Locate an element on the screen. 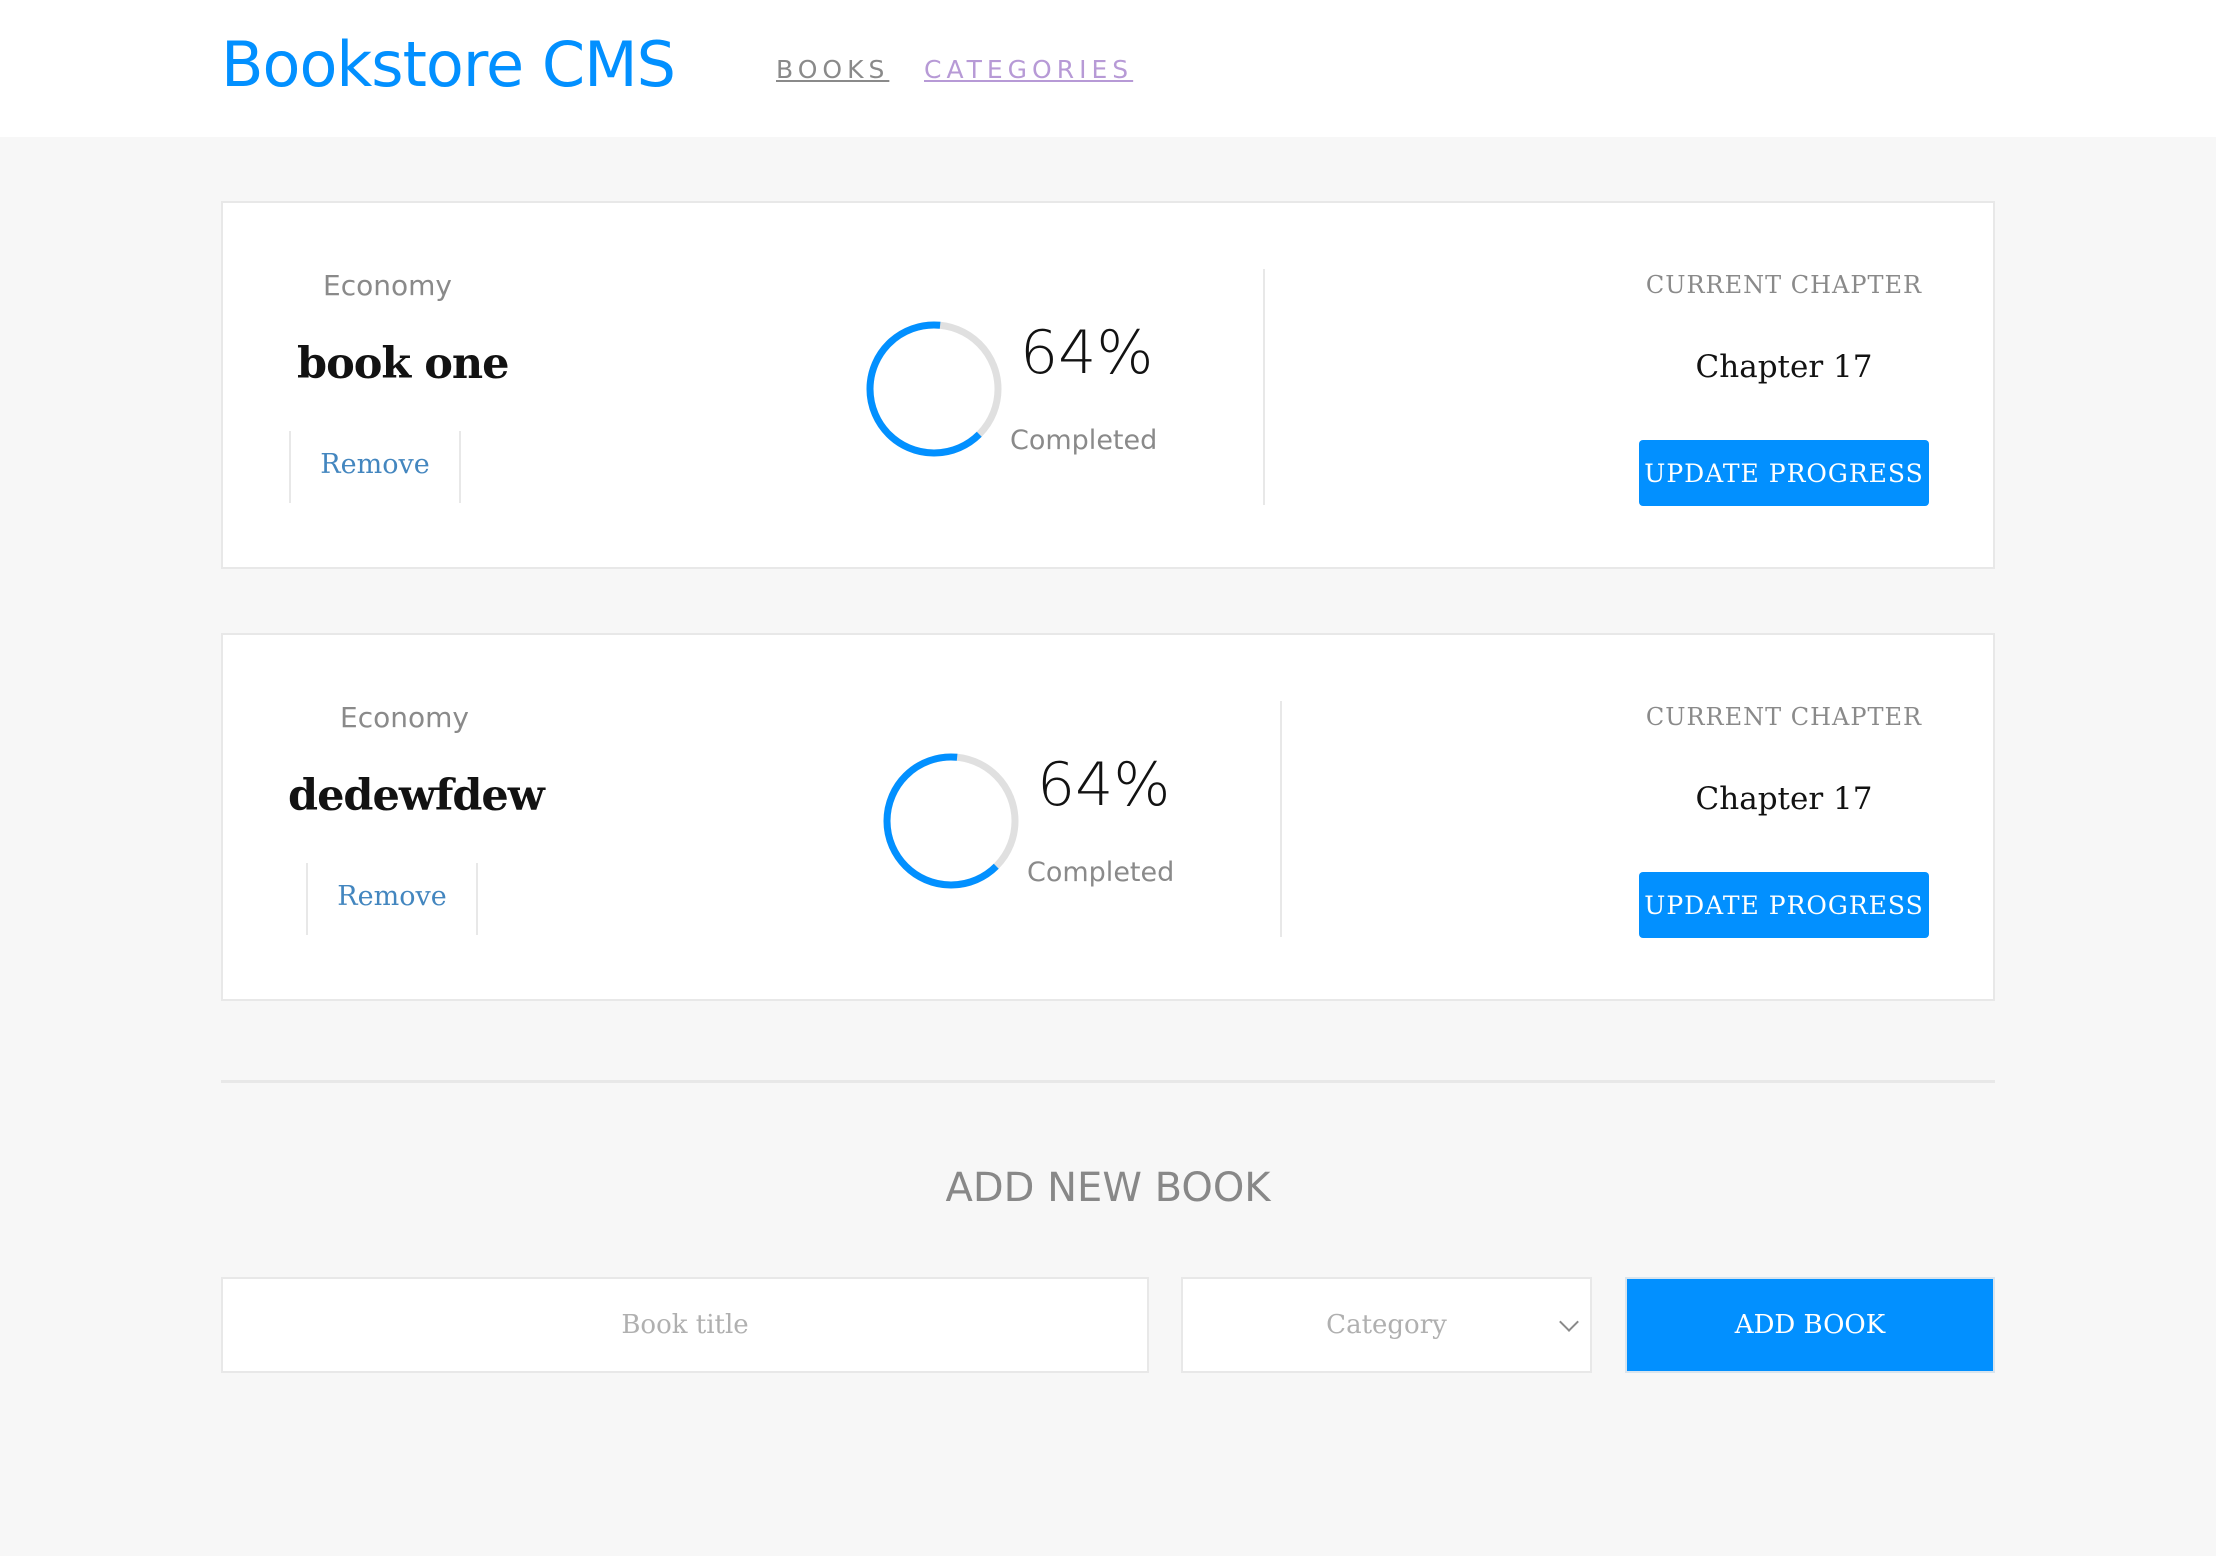  add-book-button: ADD BOOK is located at coordinates (1810, 1325).